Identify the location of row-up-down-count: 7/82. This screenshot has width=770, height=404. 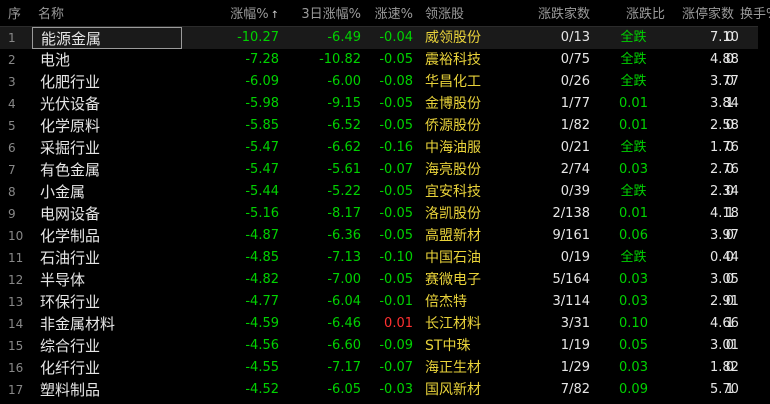
(575, 389).